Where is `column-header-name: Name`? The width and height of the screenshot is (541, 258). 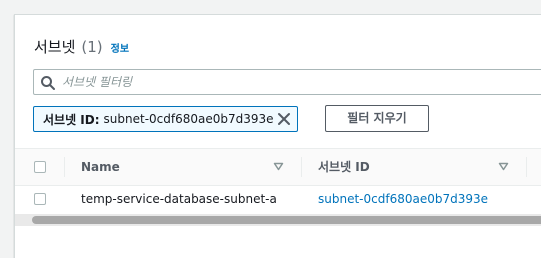 column-header-name: Name is located at coordinates (100, 167).